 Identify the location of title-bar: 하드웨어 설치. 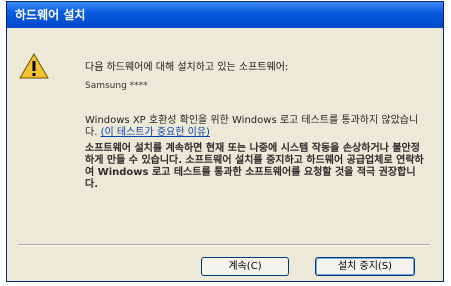
(225, 15).